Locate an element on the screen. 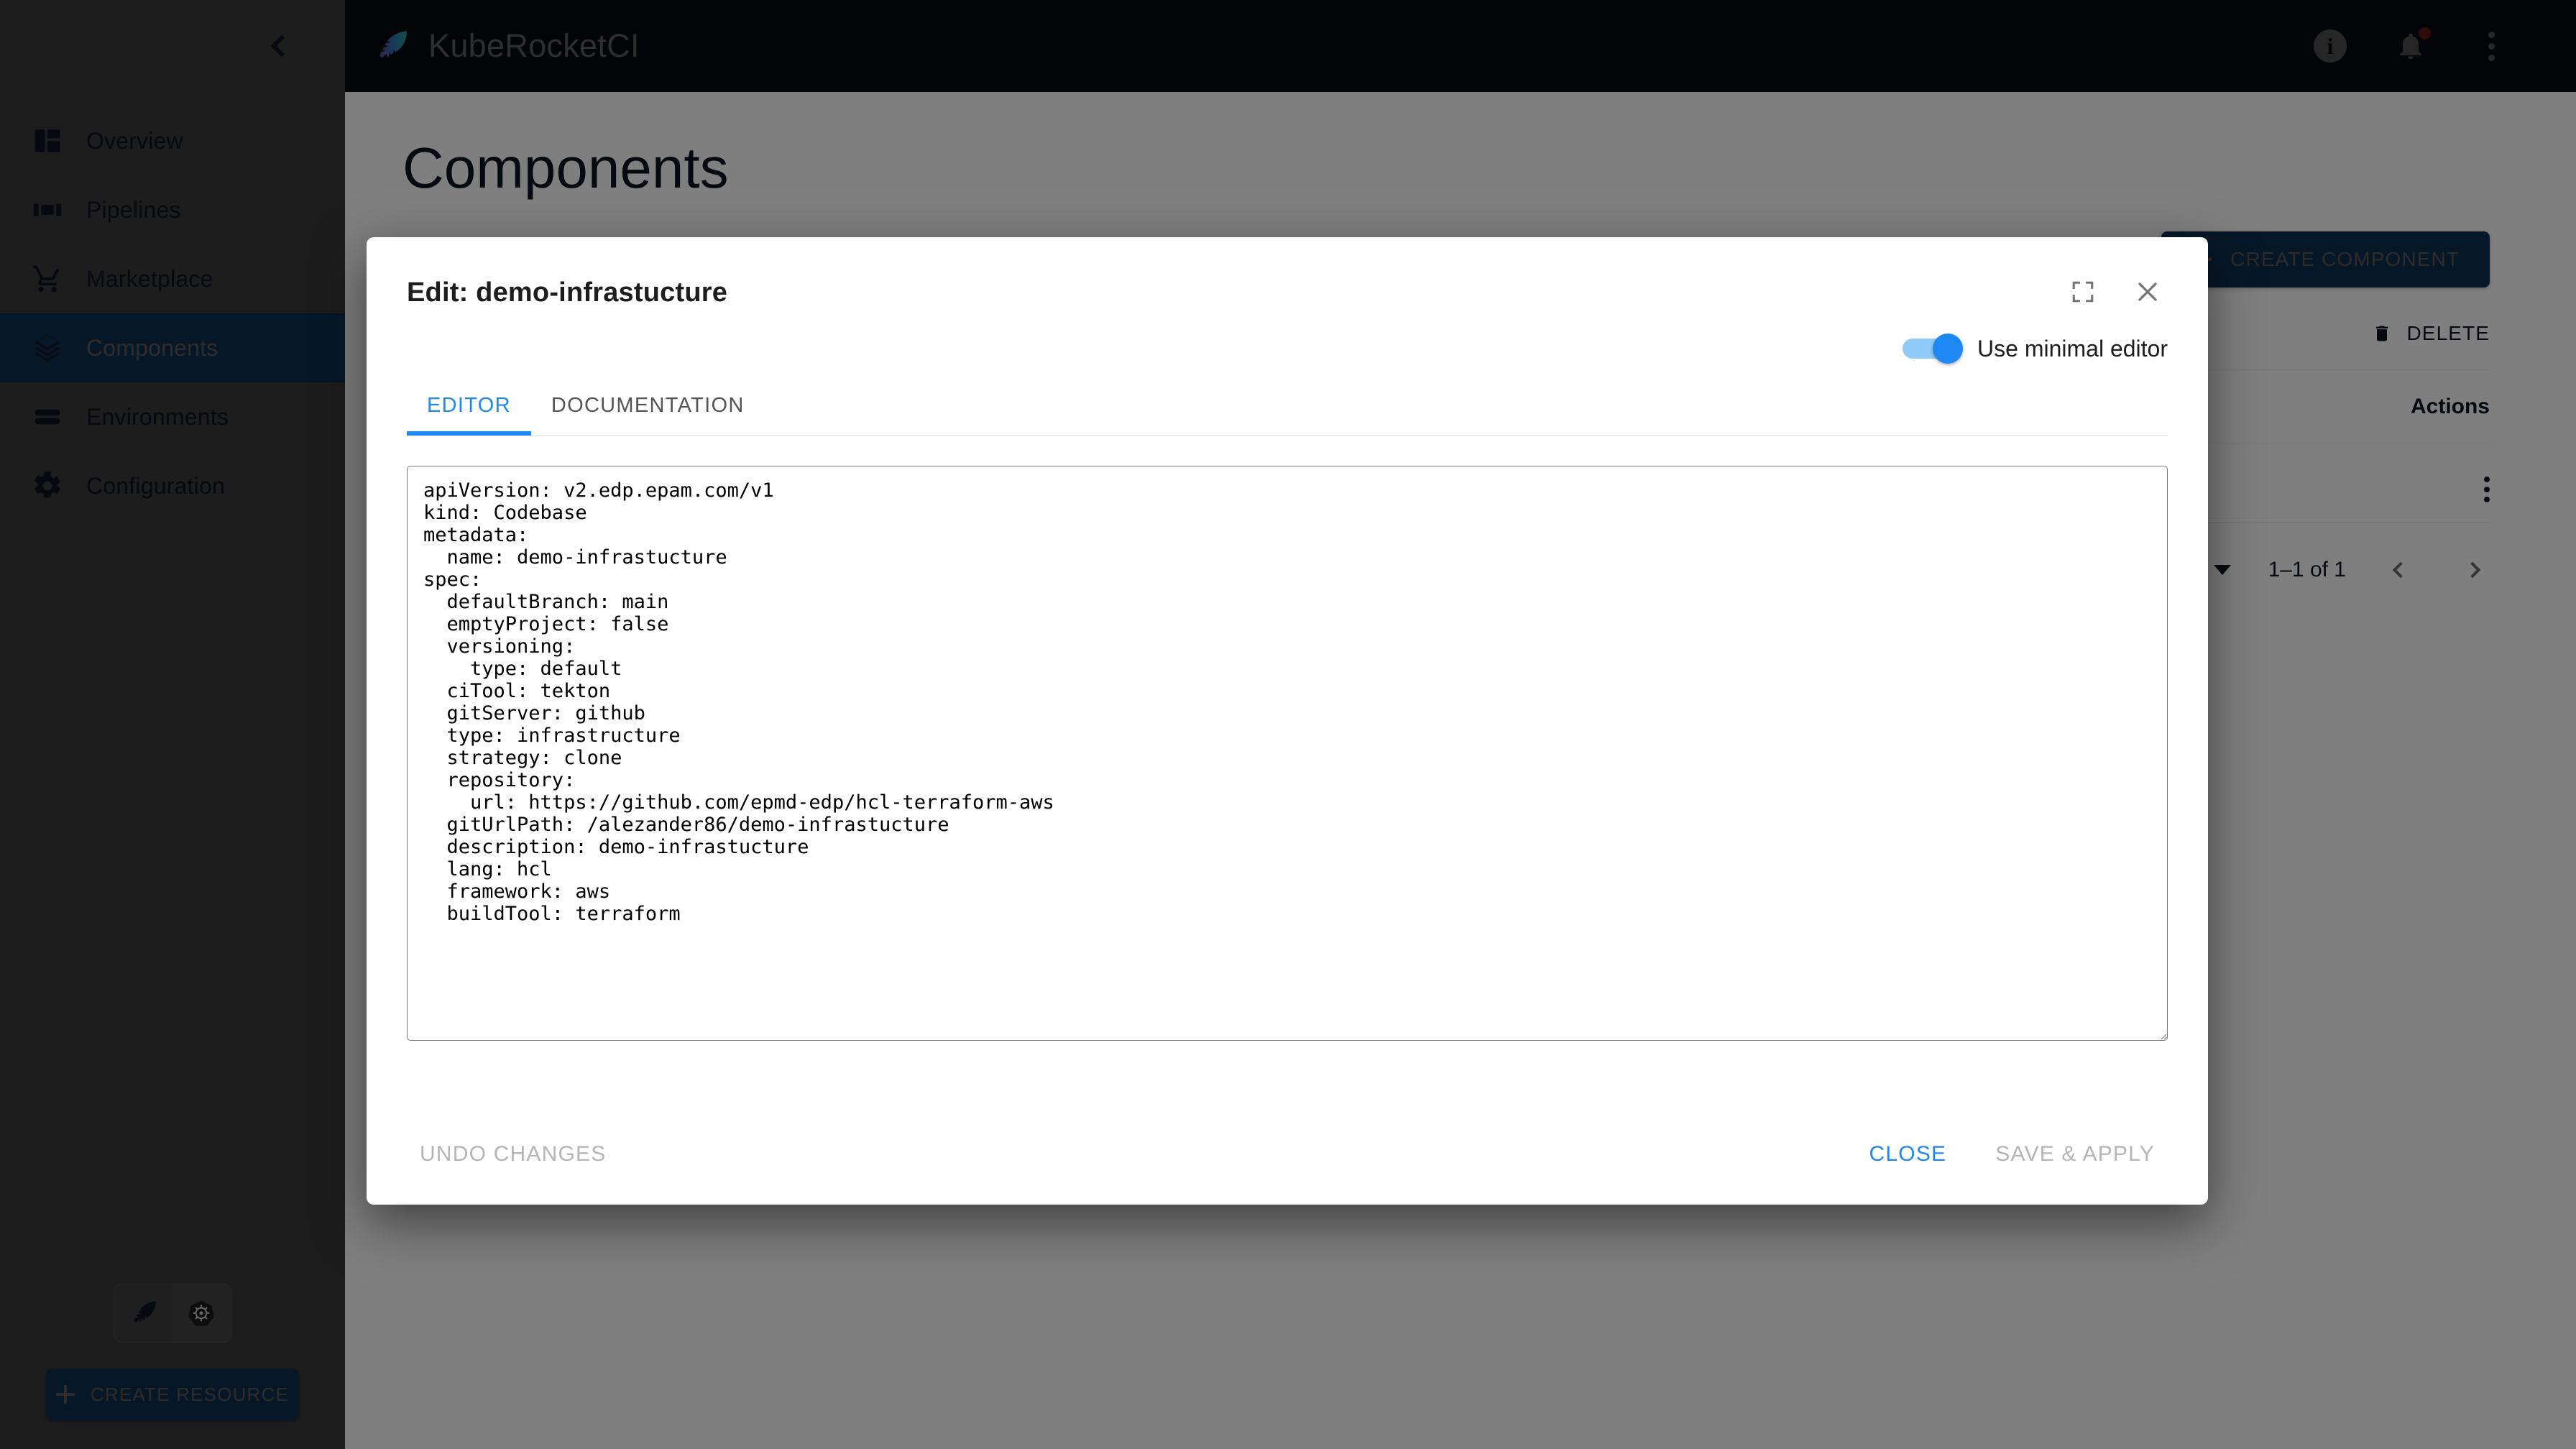 This screenshot has width=2576, height=1449. tab-editor: EDITOR is located at coordinates (469, 415).